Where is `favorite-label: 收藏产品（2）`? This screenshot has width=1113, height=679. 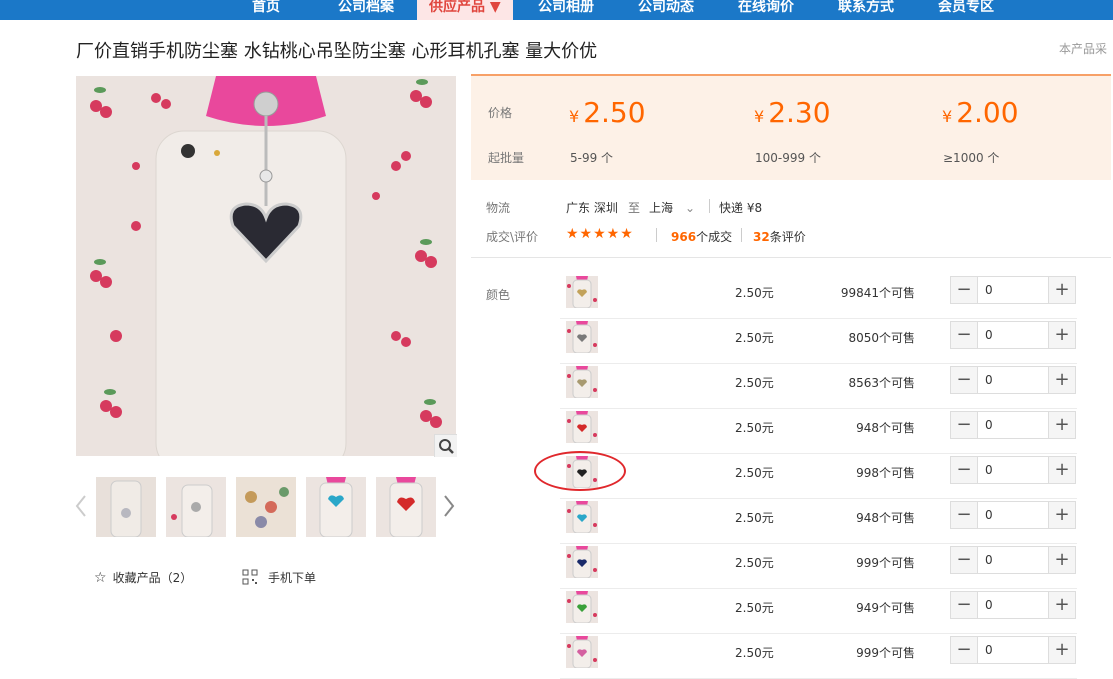 favorite-label: 收藏产品（2） is located at coordinates (152, 578).